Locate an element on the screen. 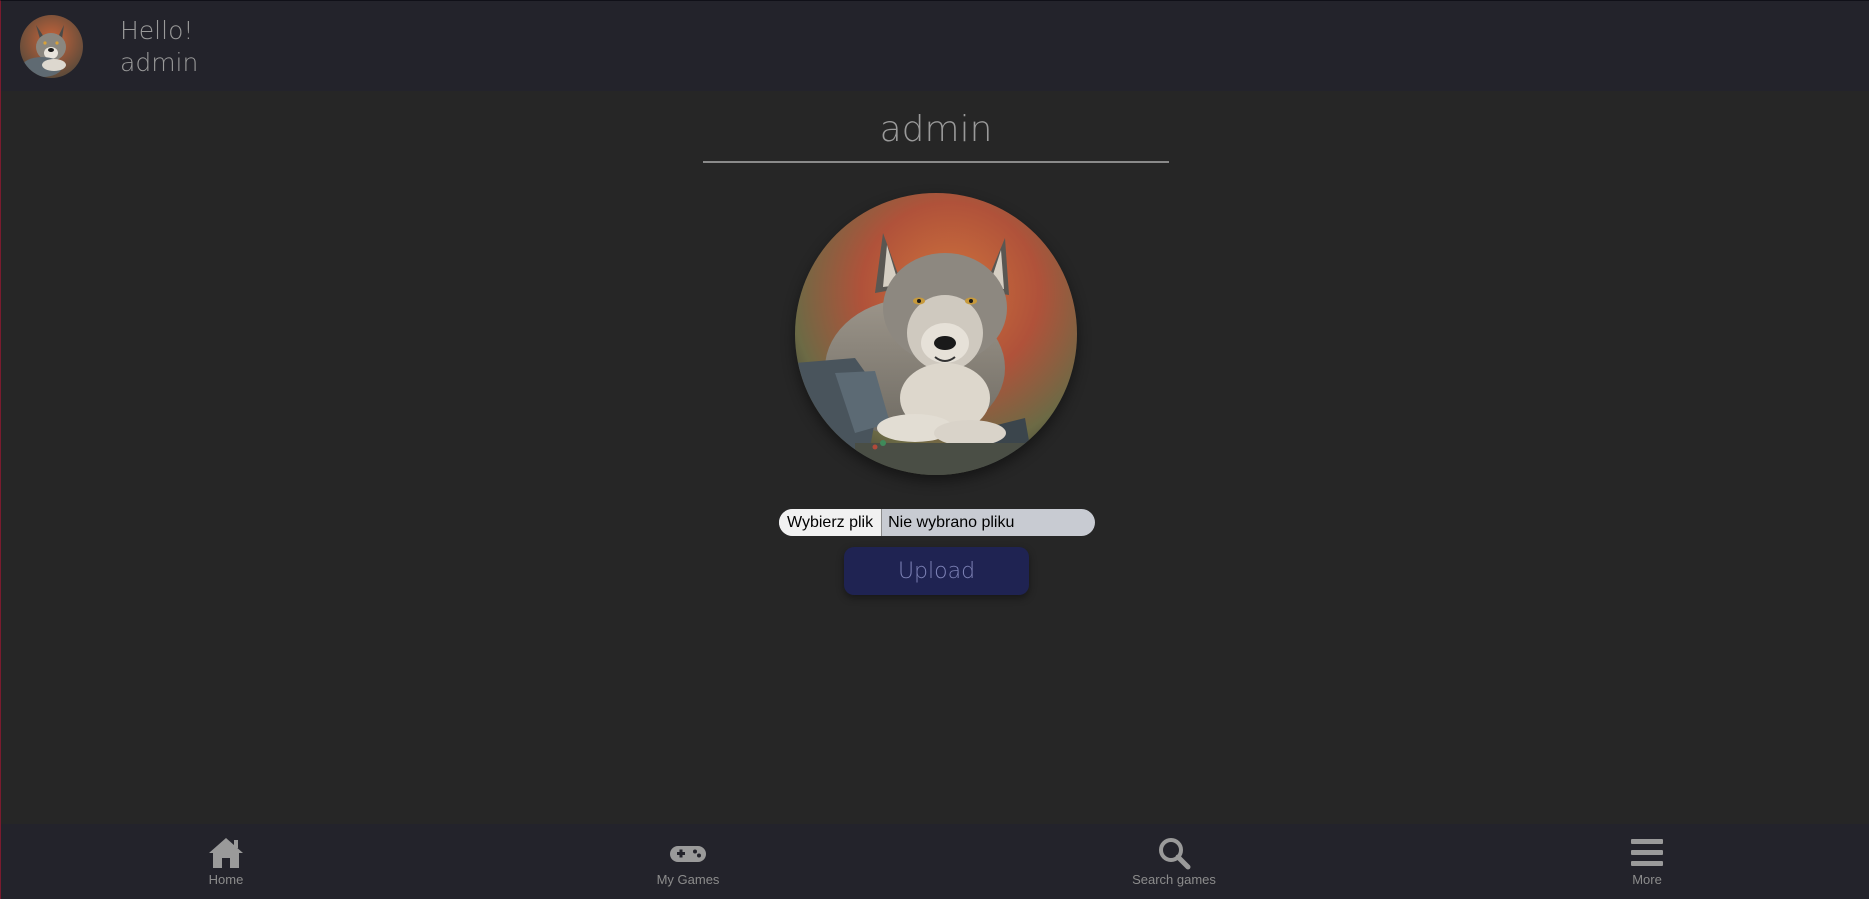  nav-label-more: More is located at coordinates (1647, 879).